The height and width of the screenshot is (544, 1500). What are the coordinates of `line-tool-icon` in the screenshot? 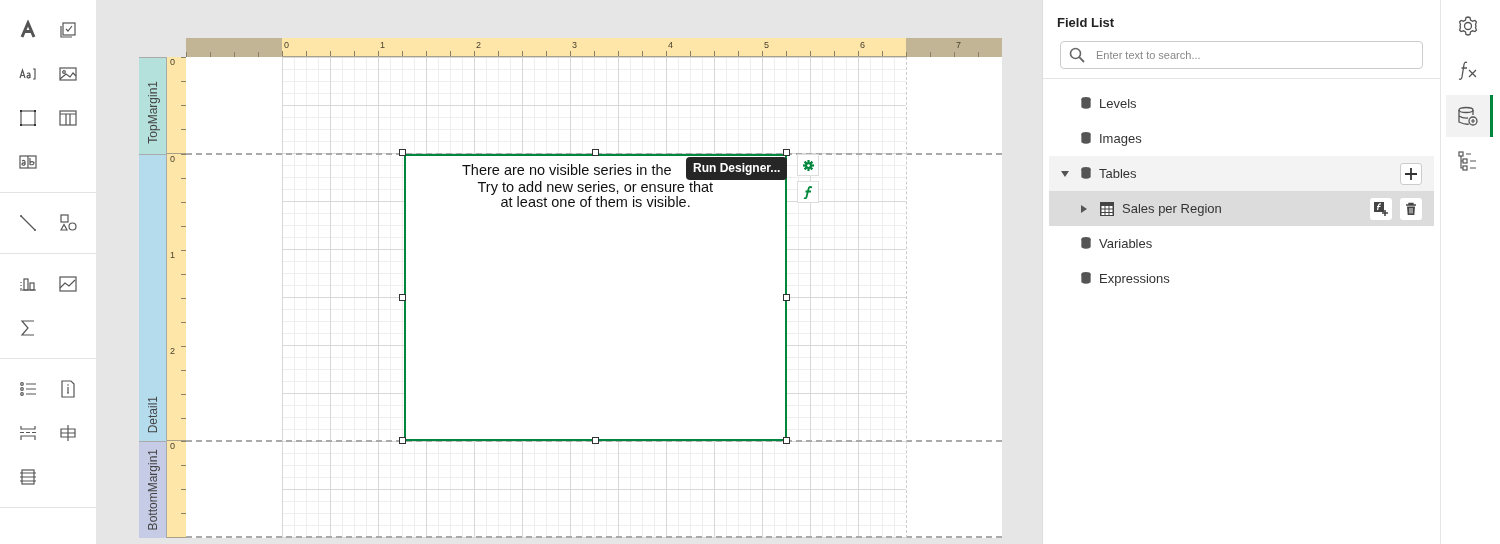 It's located at (28, 223).